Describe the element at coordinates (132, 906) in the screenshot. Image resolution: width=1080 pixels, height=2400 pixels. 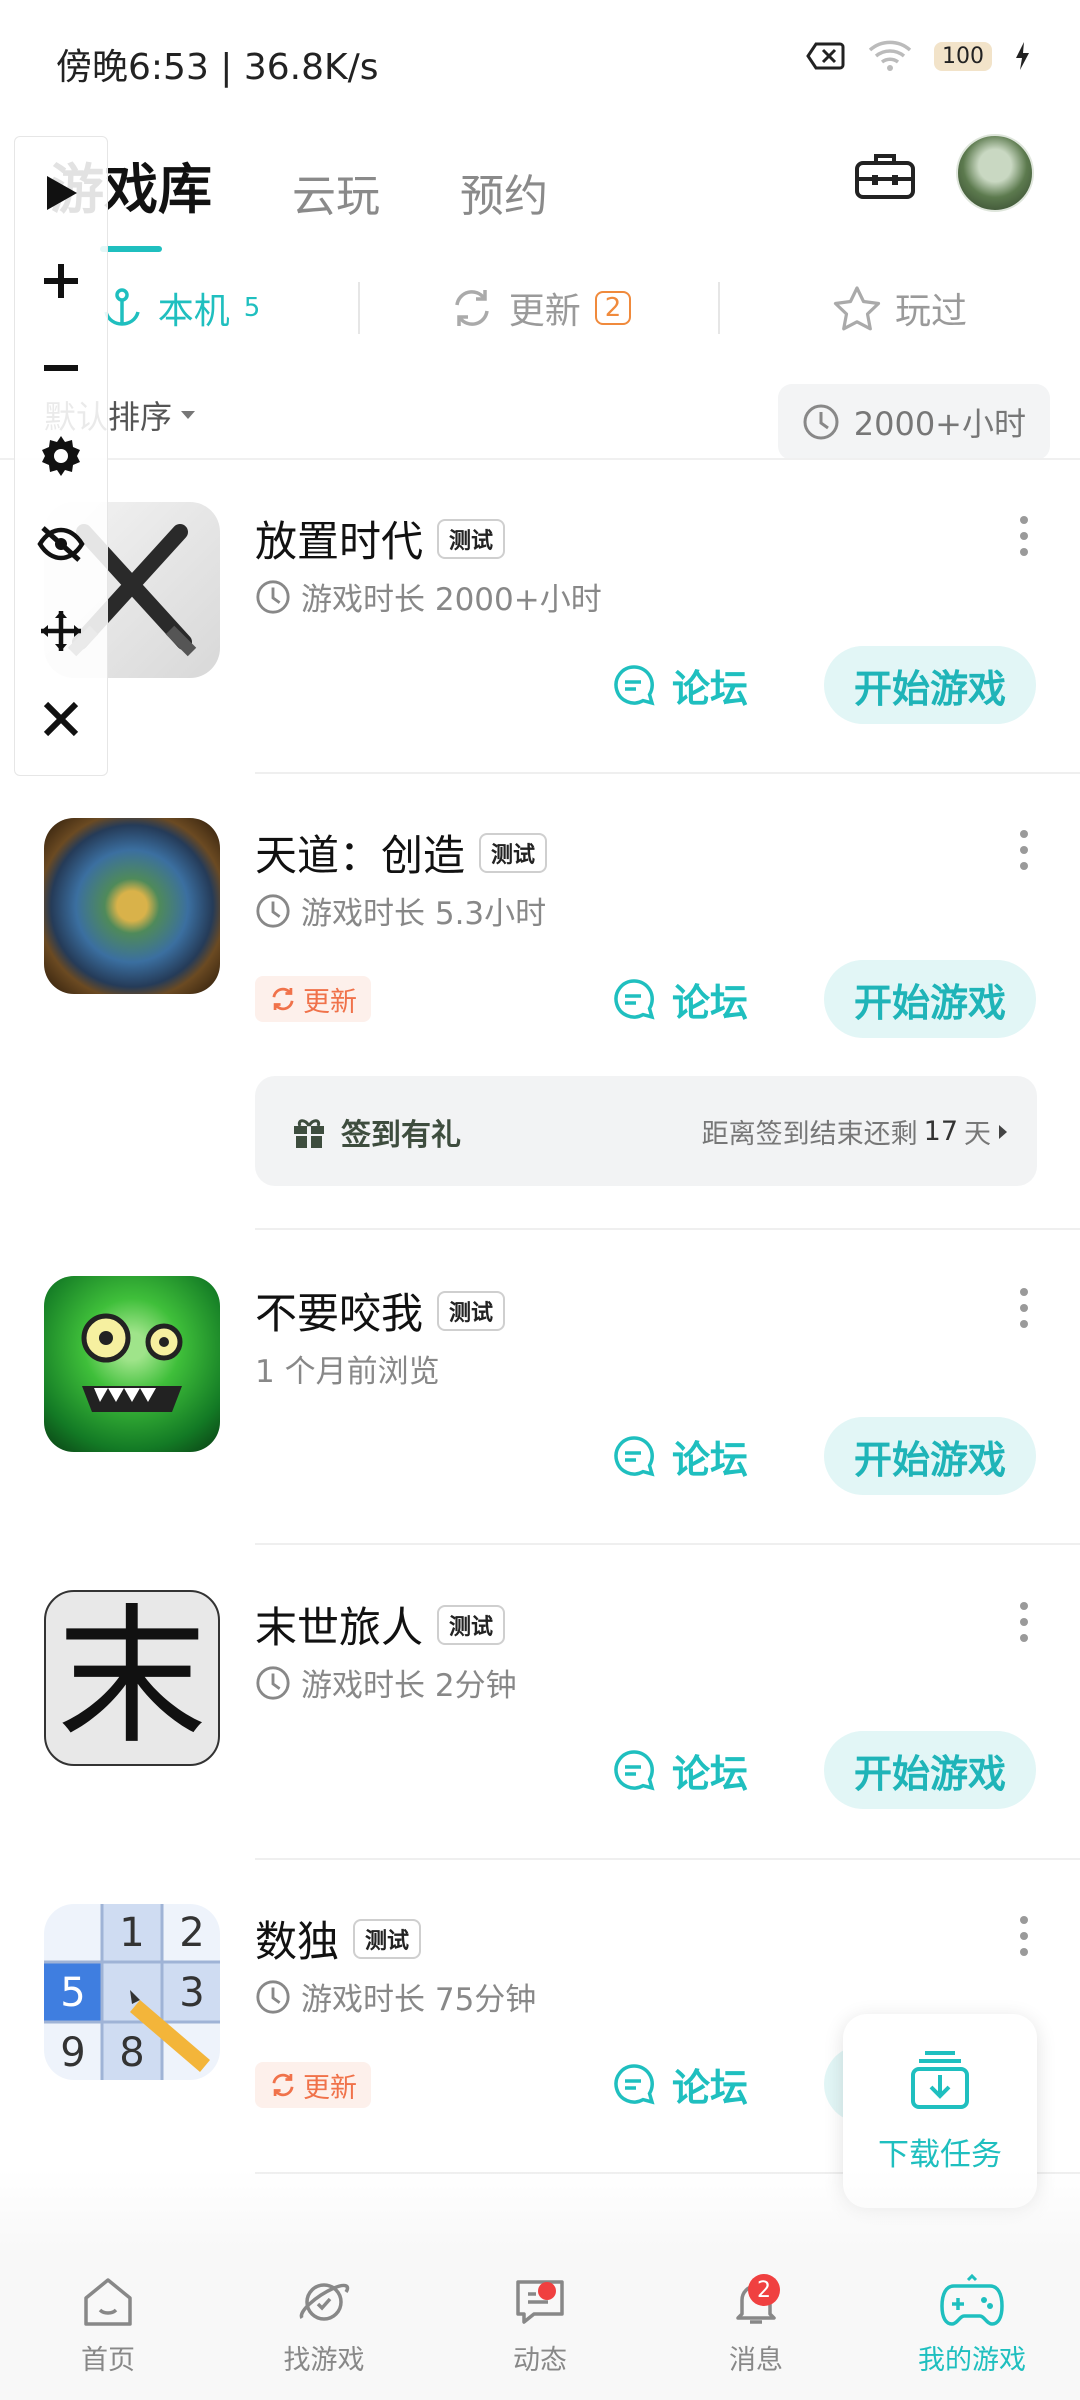
I see `game-icon-tiandao` at that location.